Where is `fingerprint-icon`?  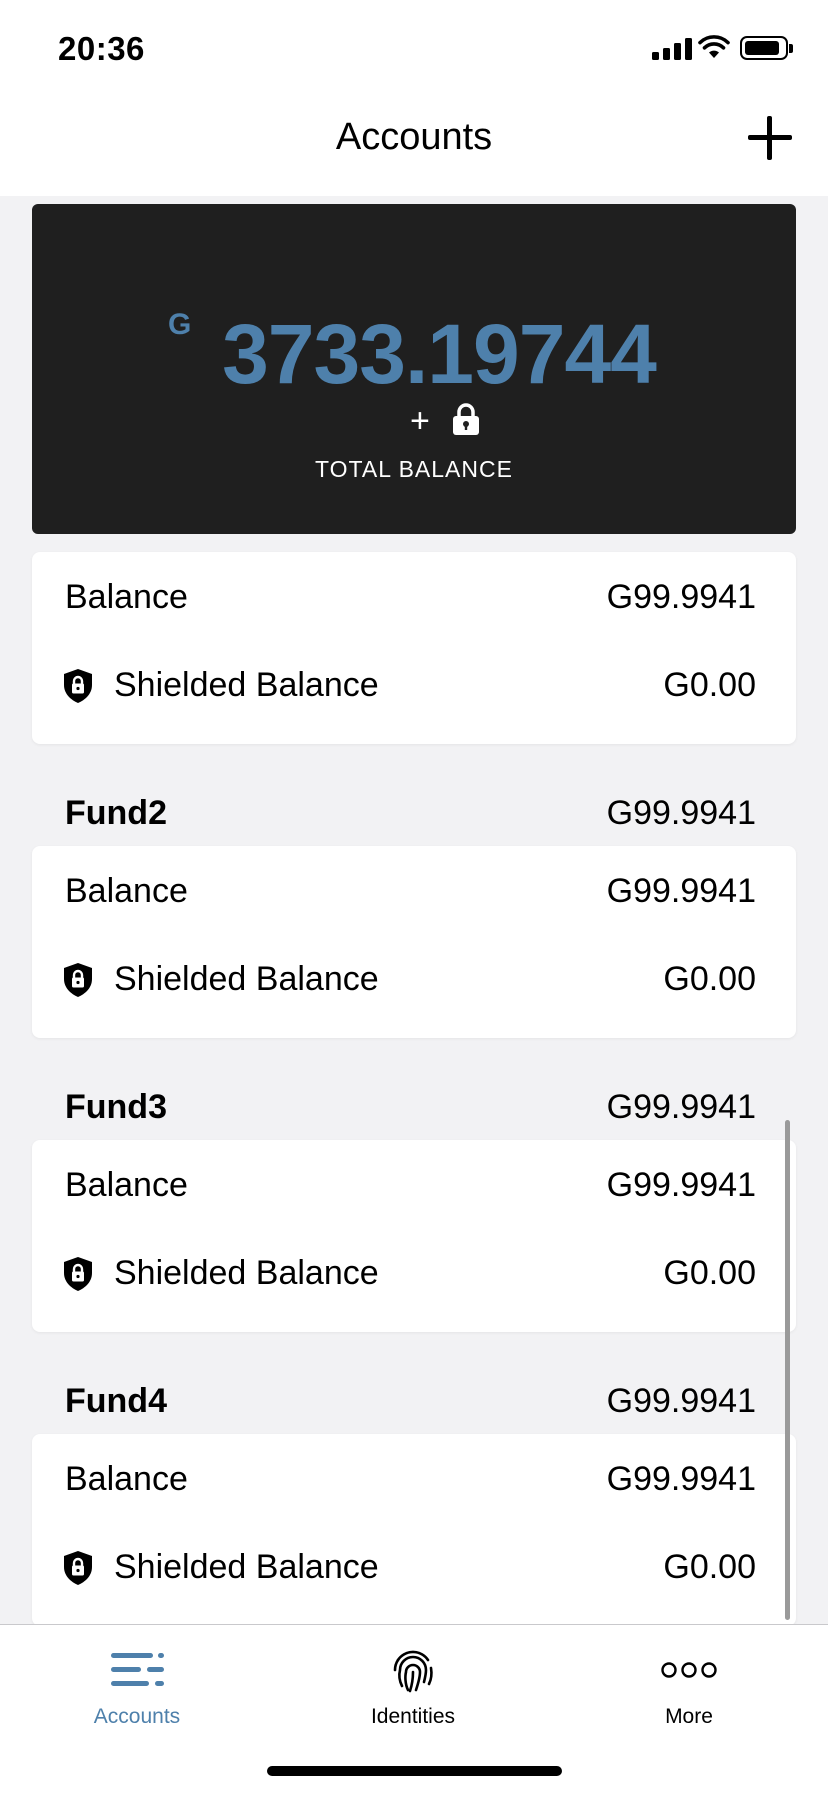 fingerprint-icon is located at coordinates (413, 1671).